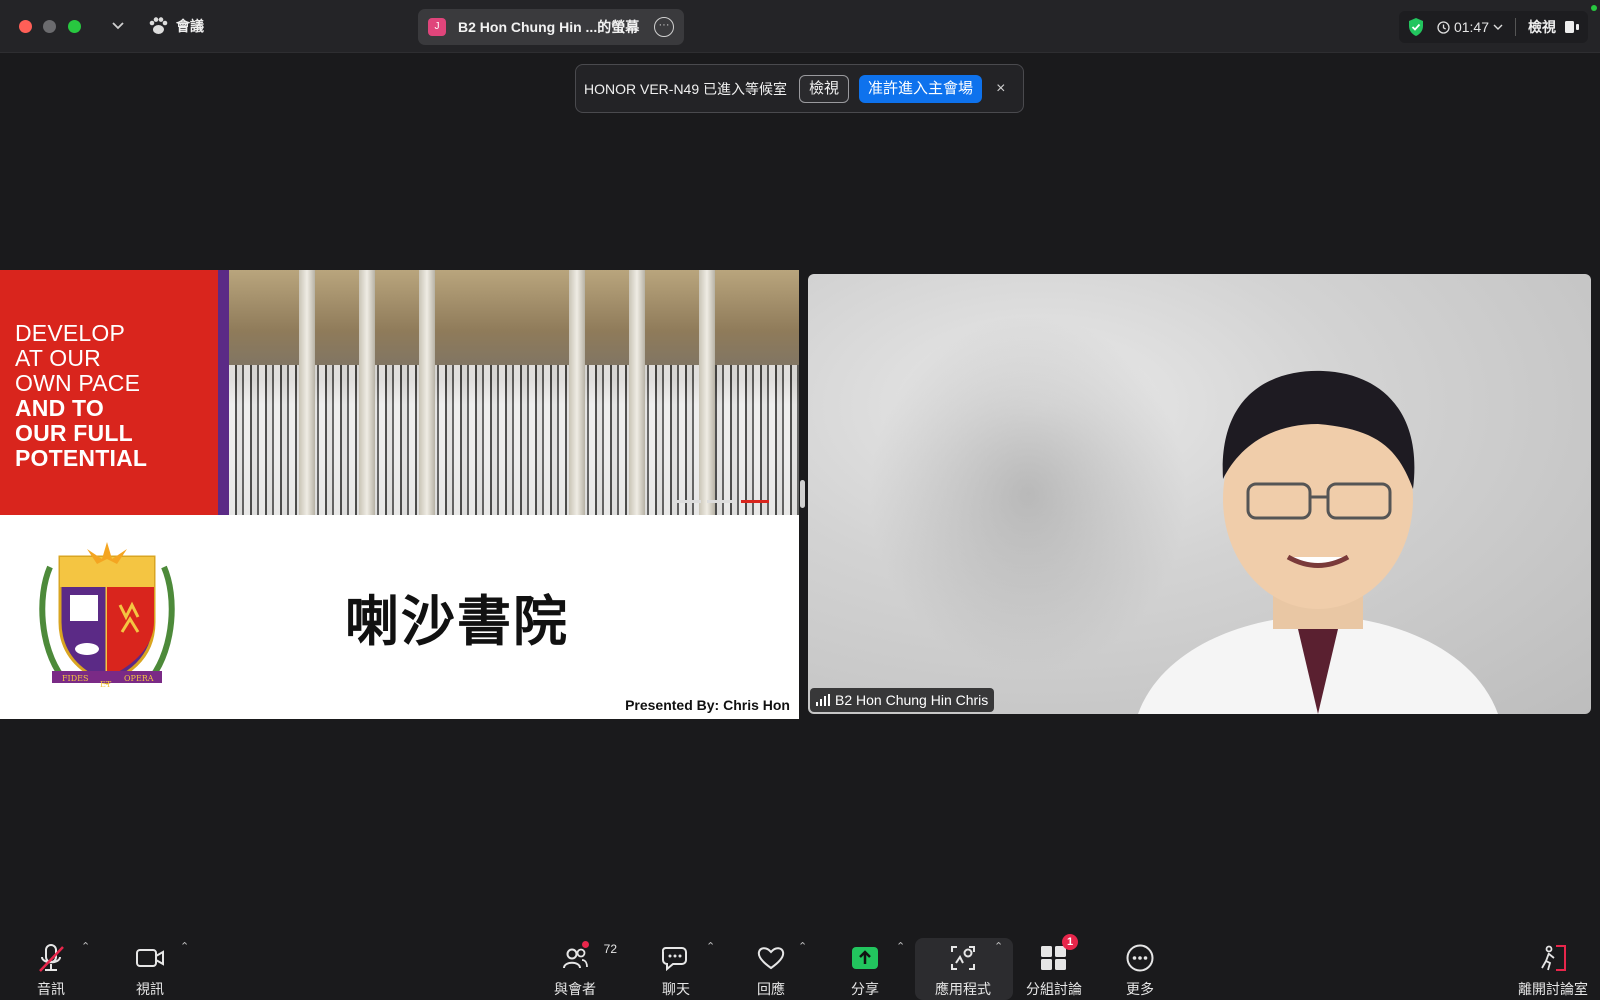  I want to click on meeting-timer: 01:47, so click(1470, 27).